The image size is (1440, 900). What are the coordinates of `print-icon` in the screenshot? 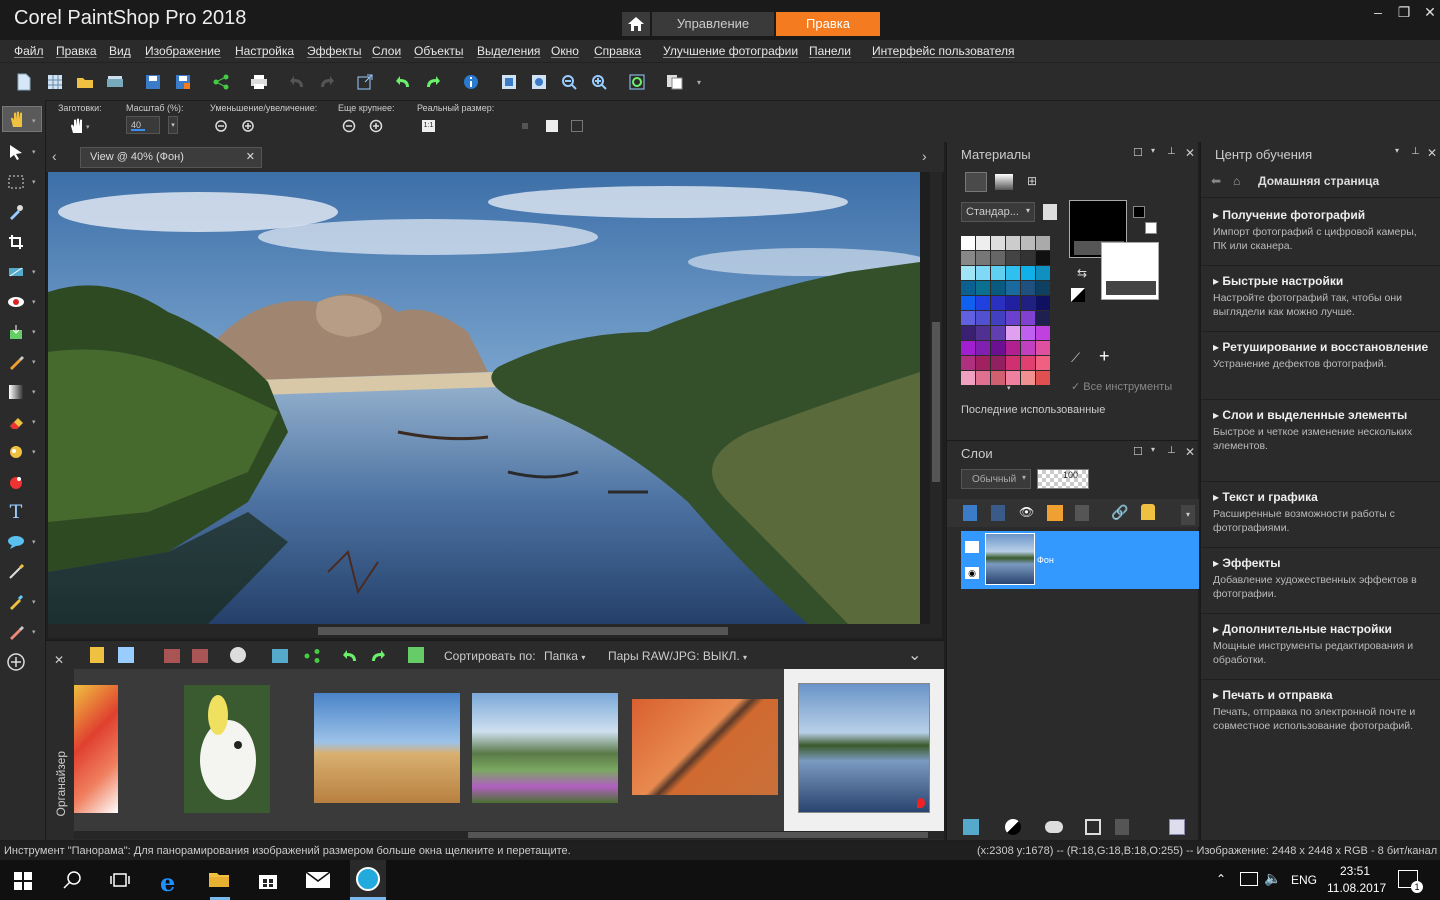 It's located at (259, 82).